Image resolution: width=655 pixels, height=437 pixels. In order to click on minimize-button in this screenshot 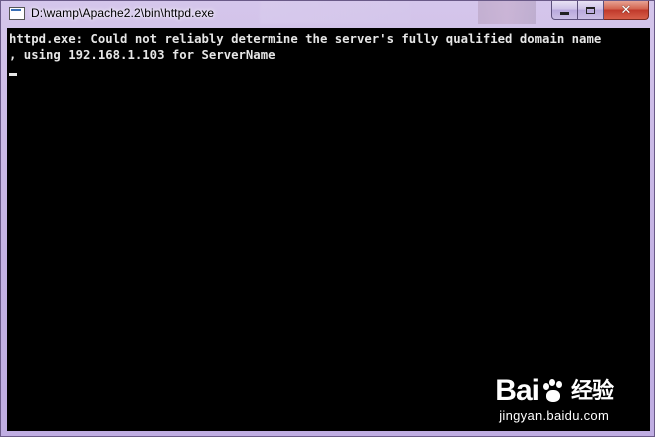, I will do `click(564, 10)`.